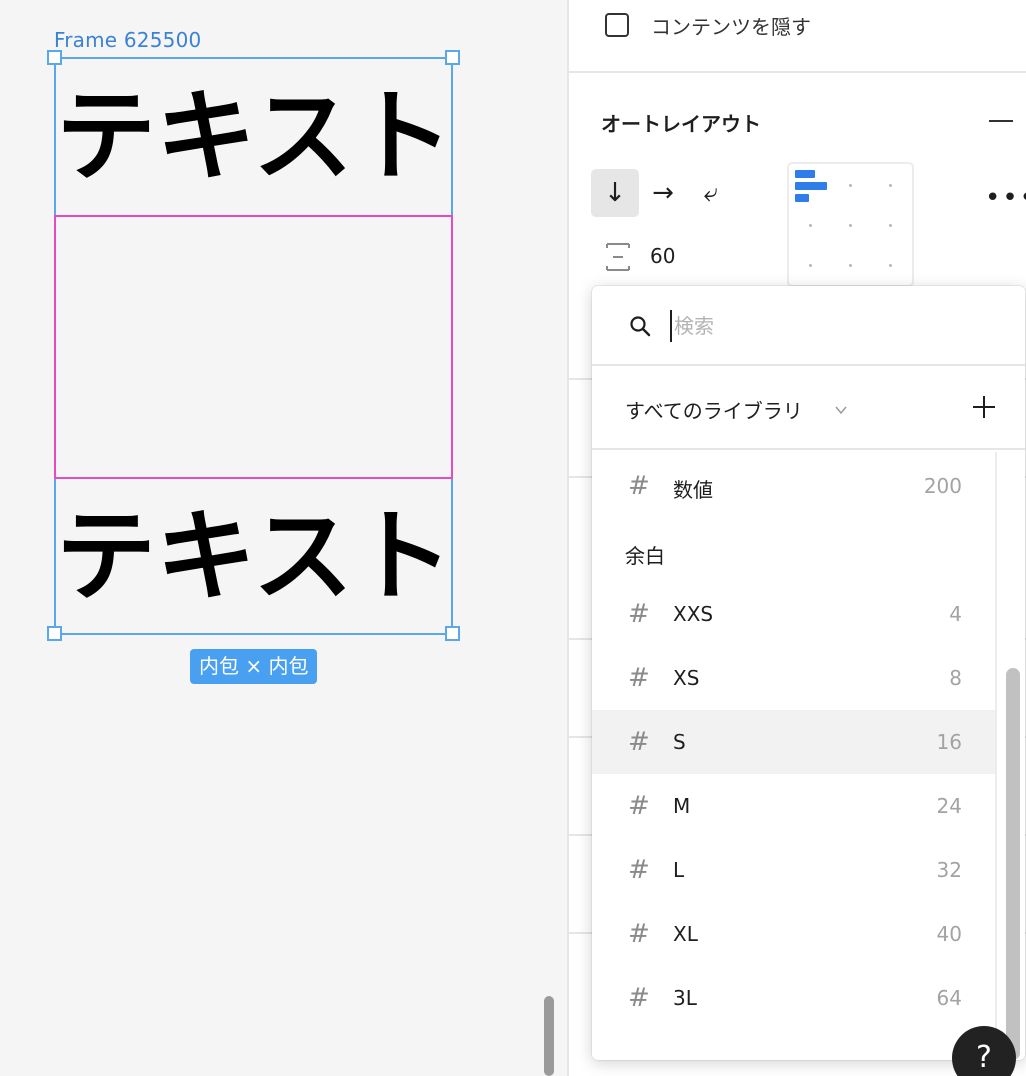 Image resolution: width=1026 pixels, height=1076 pixels. What do you see at coordinates (984, 407) in the screenshot?
I see `plus-icon` at bounding box center [984, 407].